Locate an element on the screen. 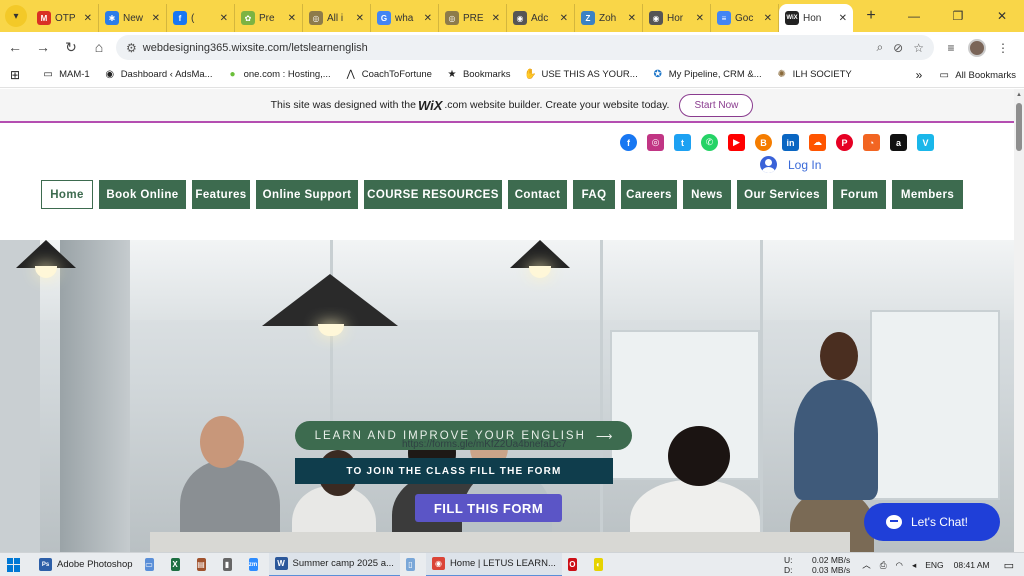 Image resolution: width=1024 pixels, height=576 pixels. taskbar-app: ▭ is located at coordinates (152, 564).